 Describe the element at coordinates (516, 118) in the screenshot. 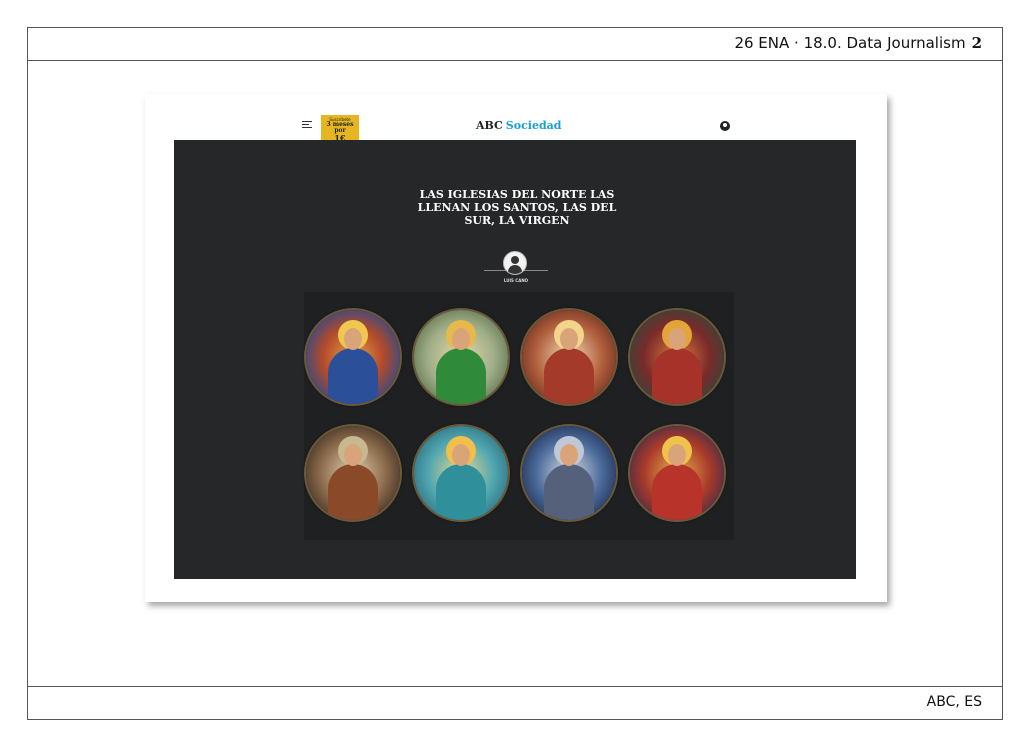

I see `site-topbar: Suscríbete 3 meses por 1€ ABC Sociedad` at that location.